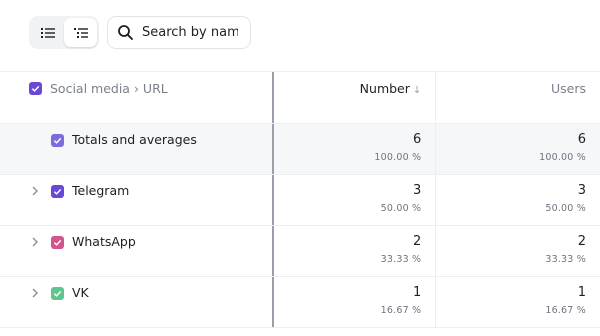 The height and width of the screenshot is (336, 600). I want to click on grouping-label: Social media › URL, so click(109, 88).